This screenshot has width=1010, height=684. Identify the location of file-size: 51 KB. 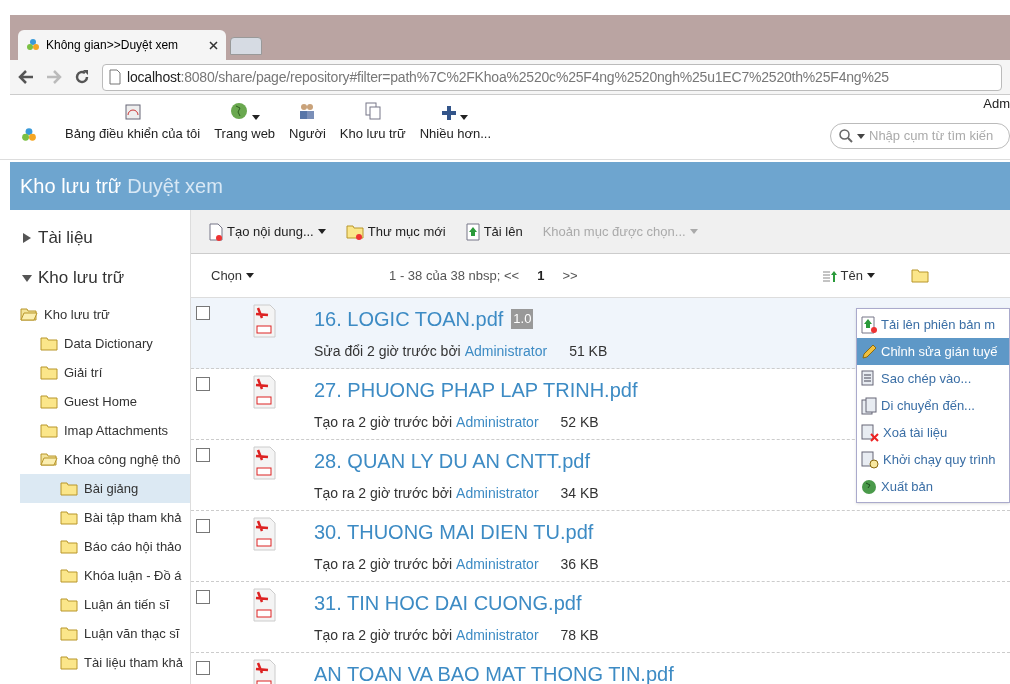
(588, 351).